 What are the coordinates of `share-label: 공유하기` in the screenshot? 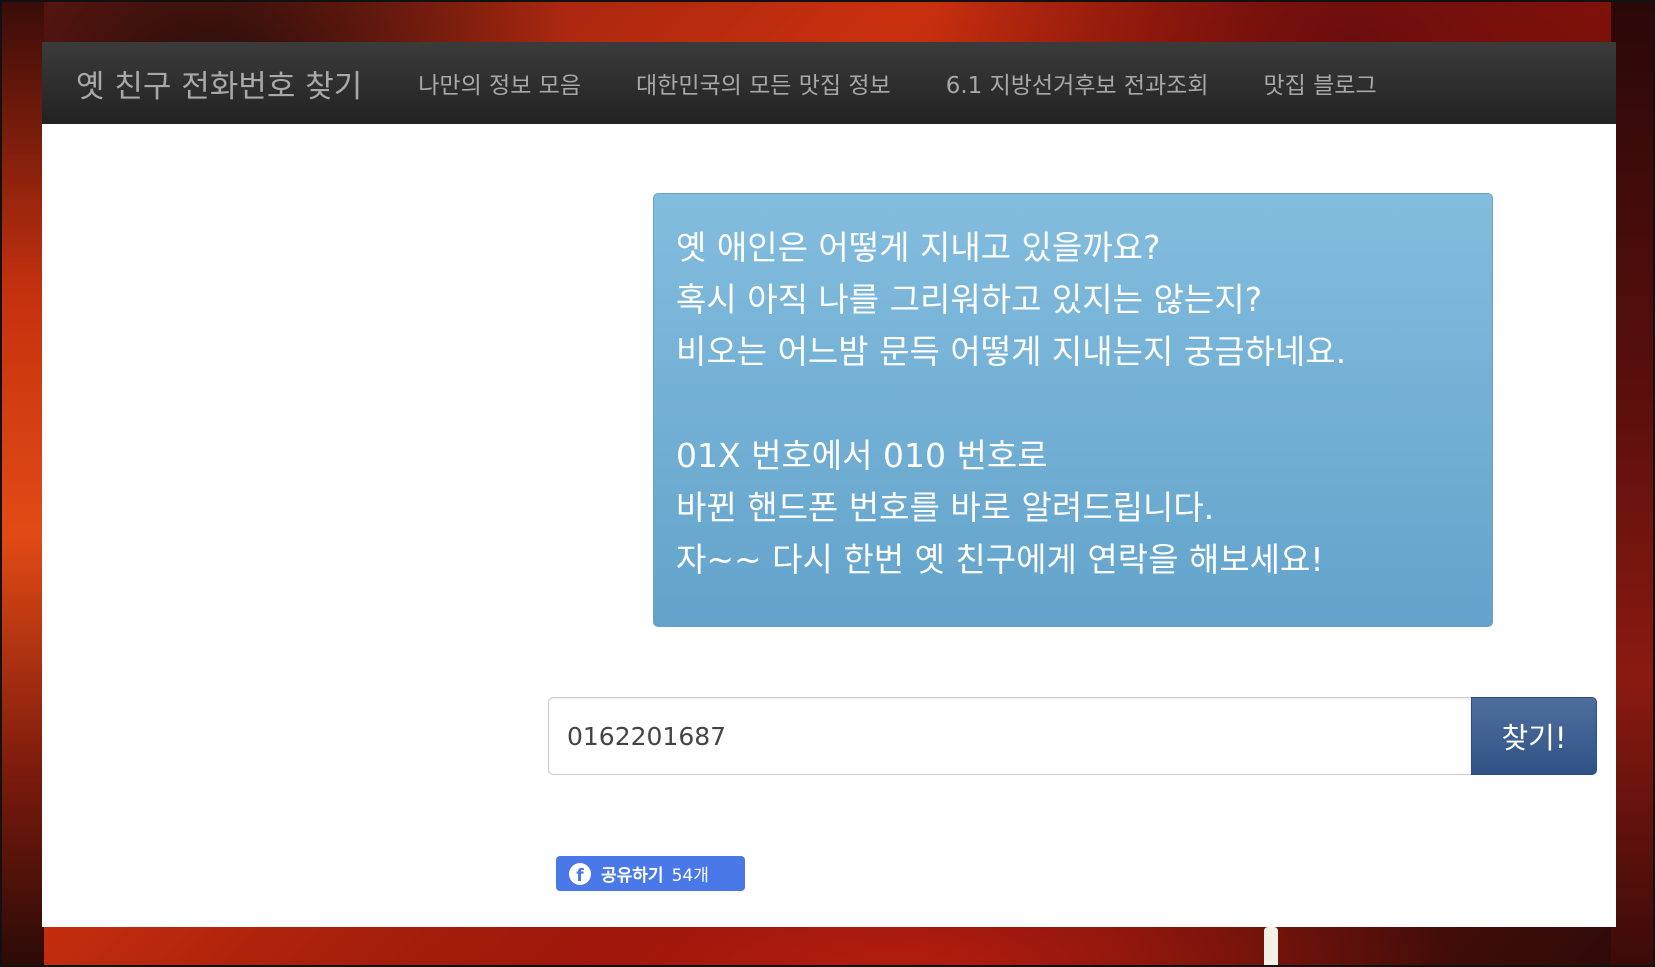 It's located at (632, 876).